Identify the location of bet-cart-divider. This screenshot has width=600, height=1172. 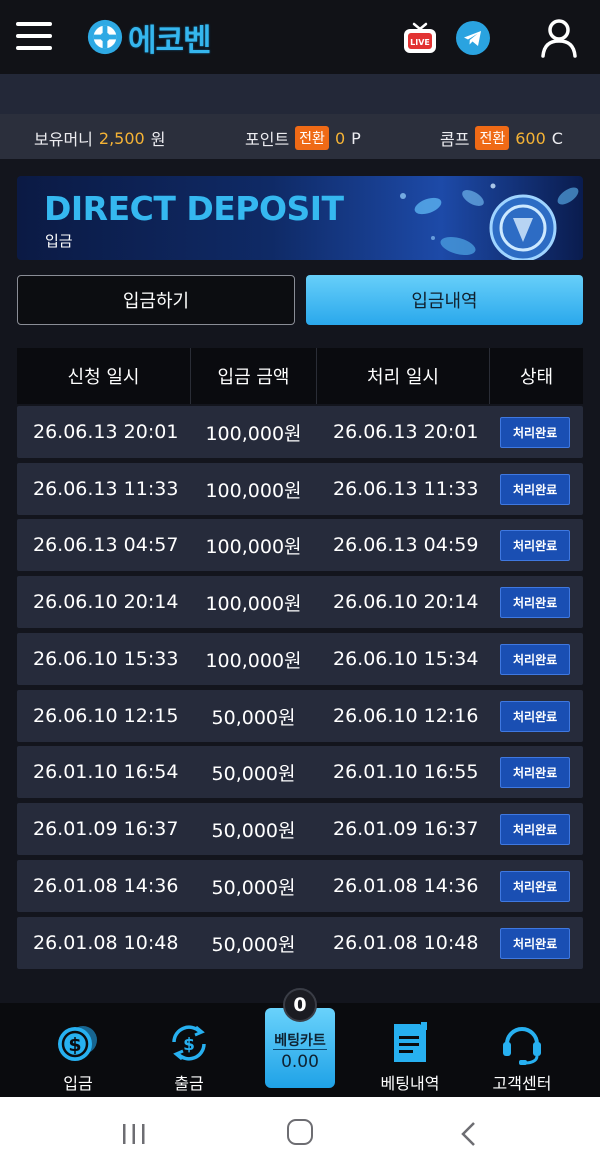
(300, 1049).